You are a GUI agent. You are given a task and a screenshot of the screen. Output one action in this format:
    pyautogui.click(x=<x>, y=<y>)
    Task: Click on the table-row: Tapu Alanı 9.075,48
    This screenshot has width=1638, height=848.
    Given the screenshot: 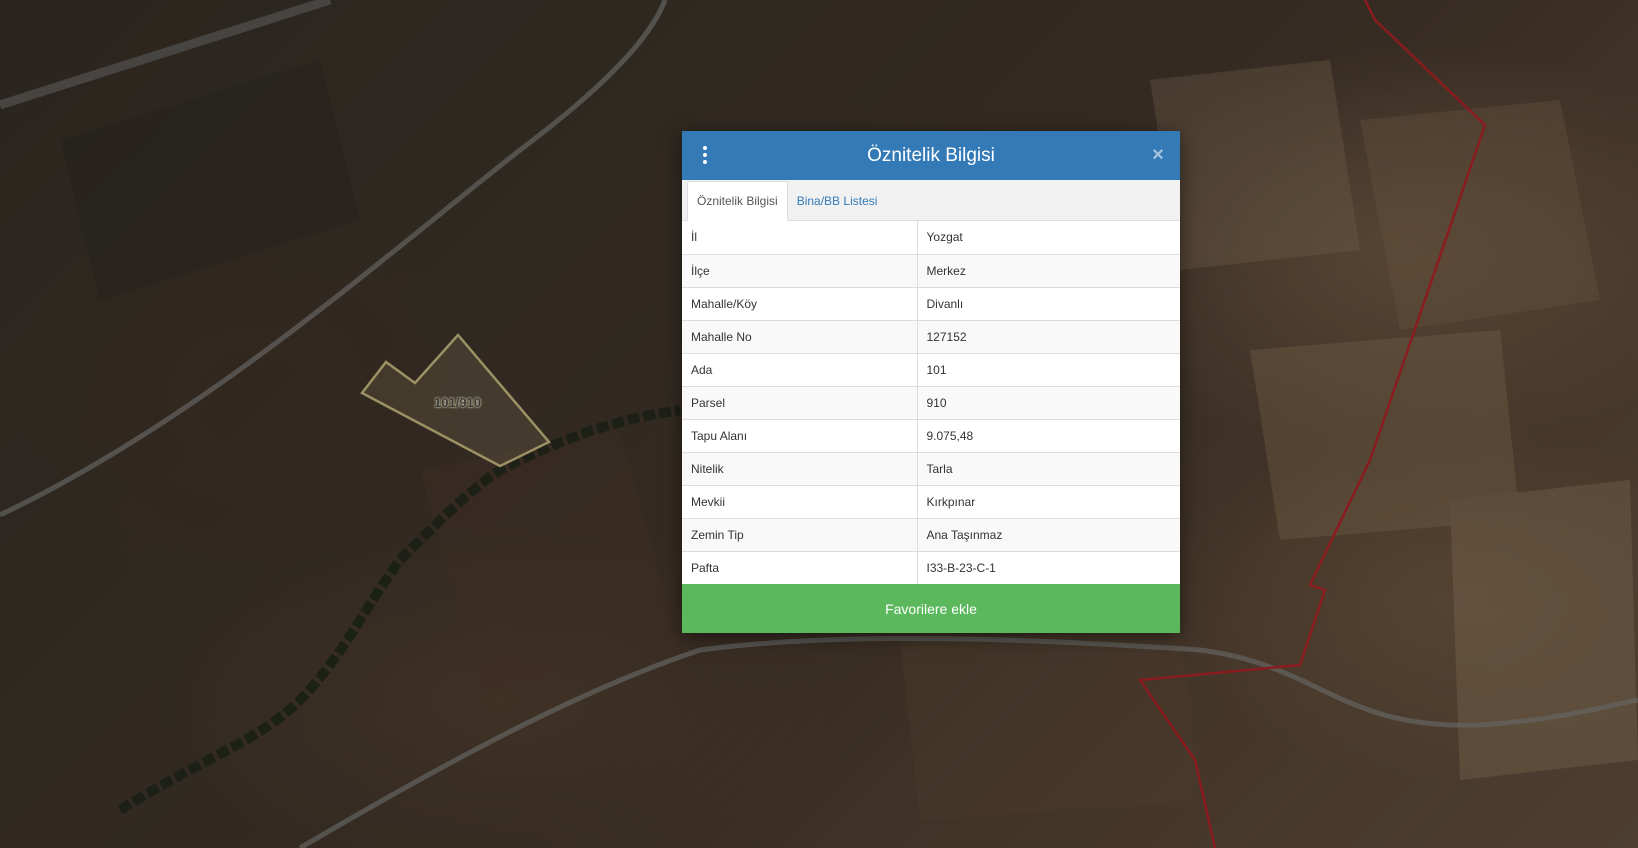 What is the action you would take?
    pyautogui.click(x=931, y=436)
    